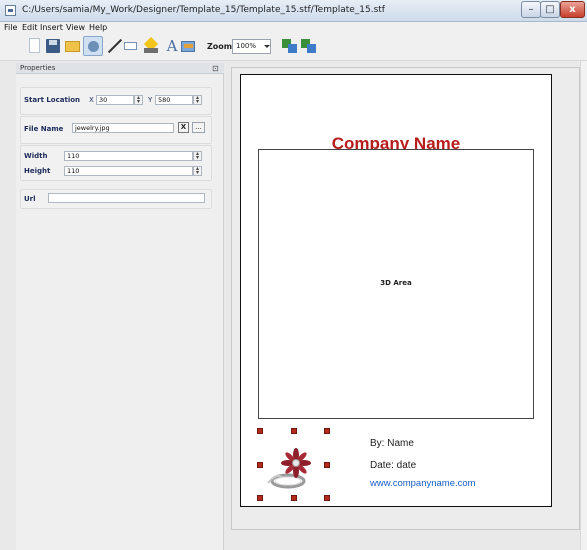  I want to click on url-label: Url, so click(30, 199).